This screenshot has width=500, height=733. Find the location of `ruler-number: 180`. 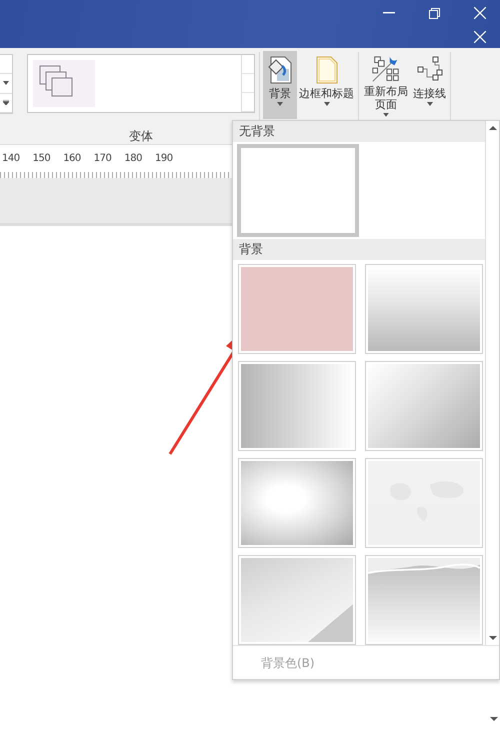

ruler-number: 180 is located at coordinates (133, 158).